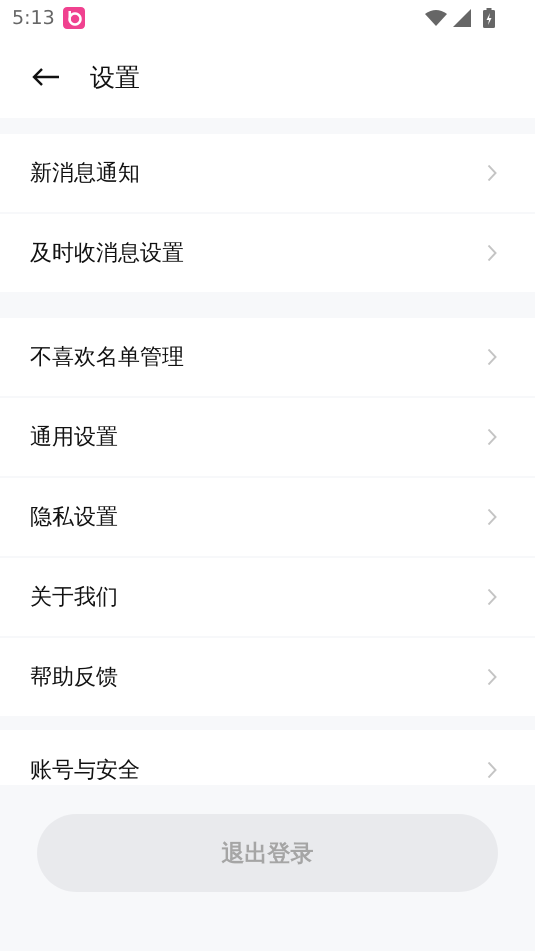  What do you see at coordinates (267, 437) in the screenshot?
I see `settings-row: 通用设置` at bounding box center [267, 437].